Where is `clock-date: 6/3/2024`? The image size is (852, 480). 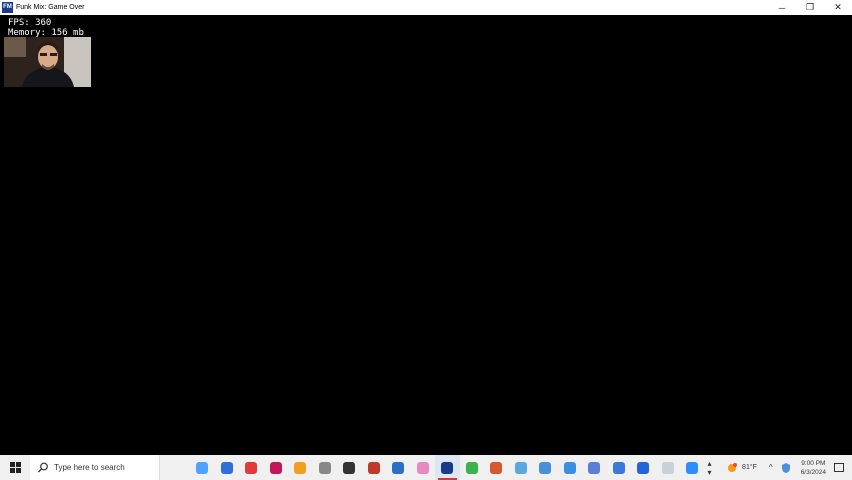
clock-date: 6/3/2024 is located at coordinates (813, 472).